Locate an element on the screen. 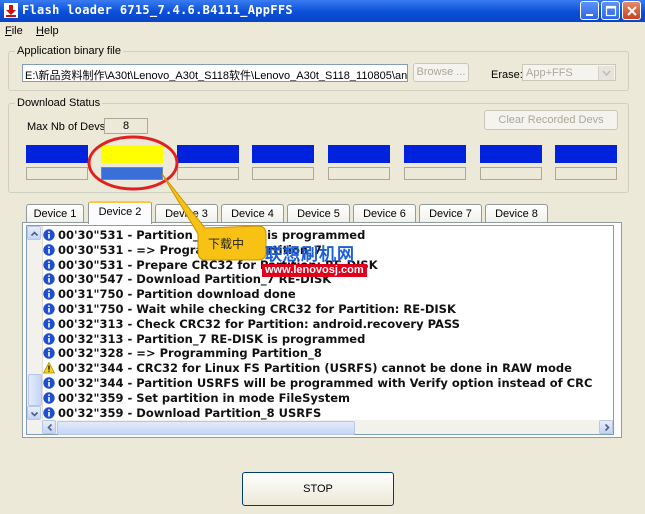 The image size is (645, 514). tab-device-2: Device 2 is located at coordinates (120, 212).